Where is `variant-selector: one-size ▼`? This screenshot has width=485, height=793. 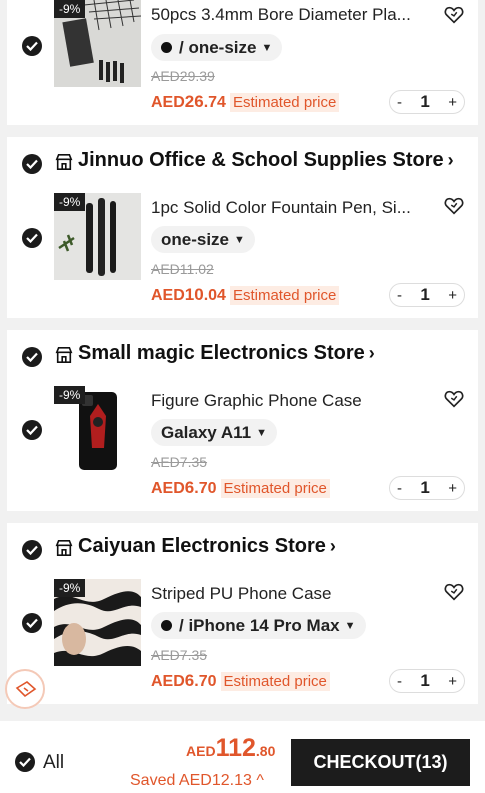
variant-selector: one-size ▼ is located at coordinates (203, 239).